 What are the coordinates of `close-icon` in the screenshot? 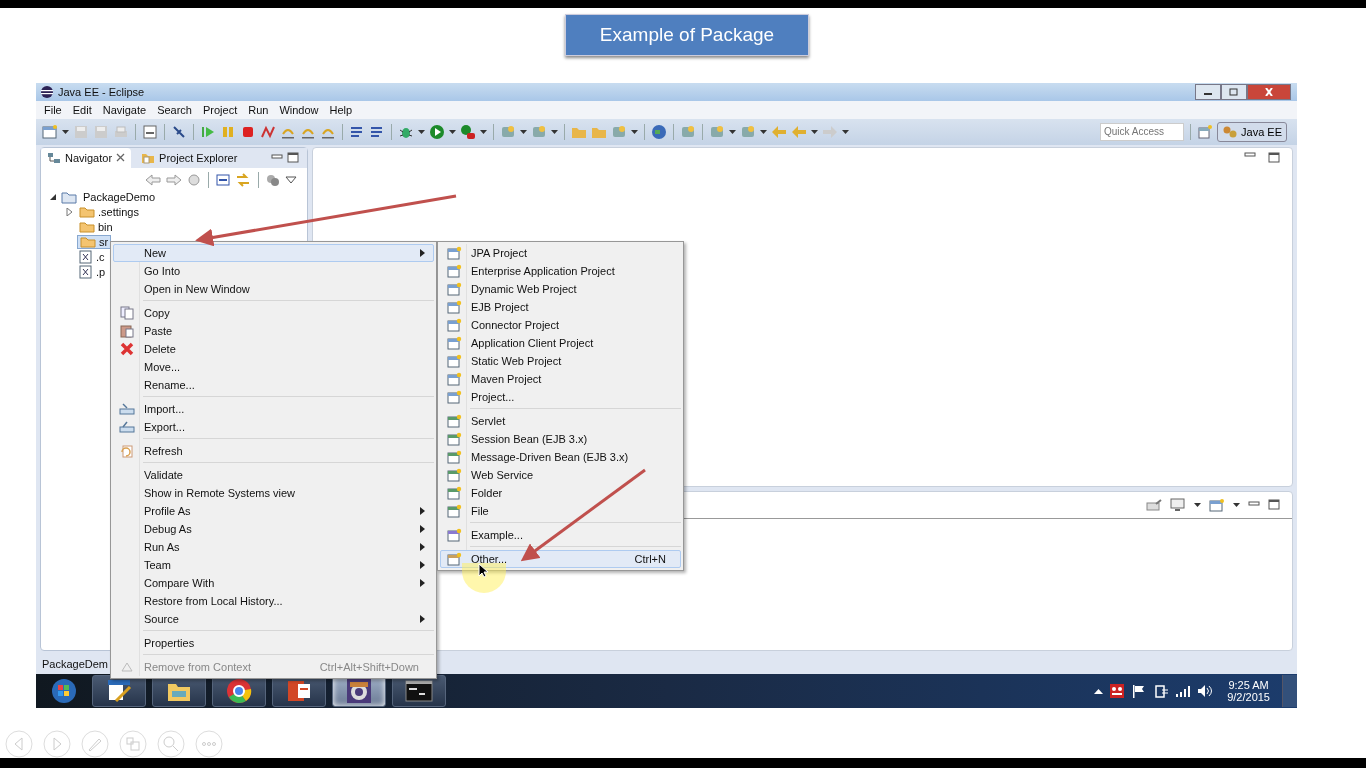 It's located at (121, 158).